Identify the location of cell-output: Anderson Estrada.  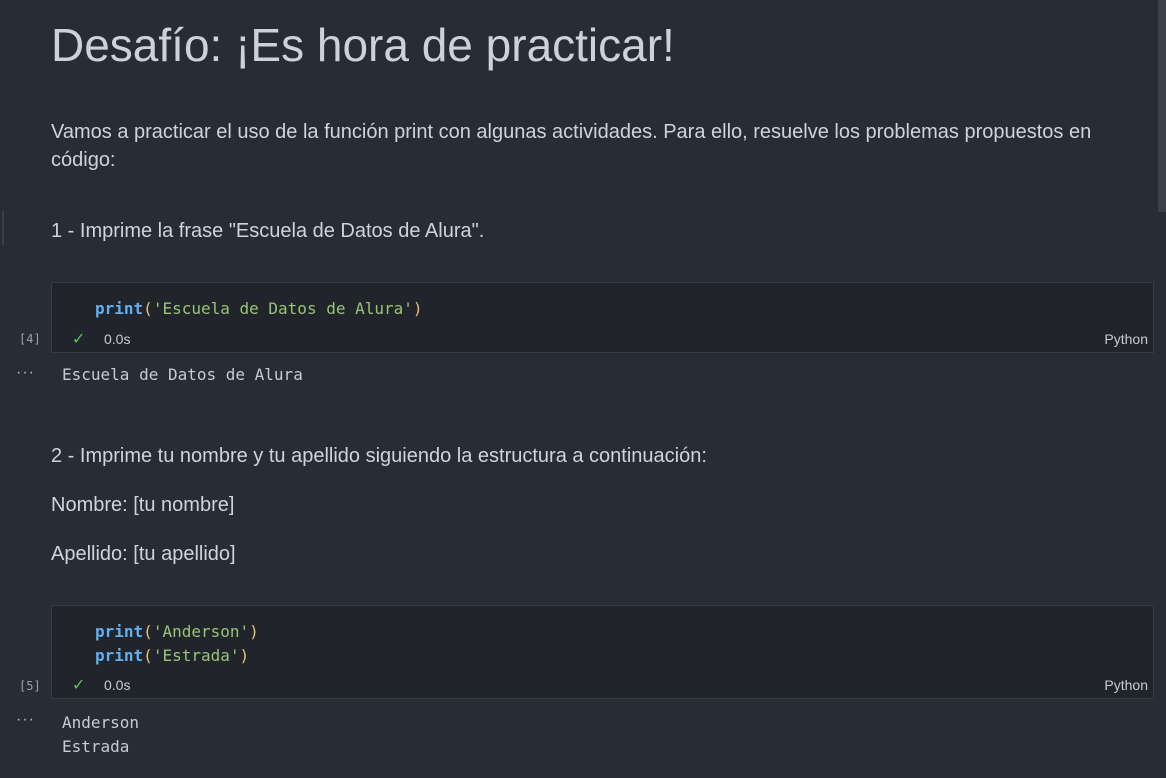
(100, 735).